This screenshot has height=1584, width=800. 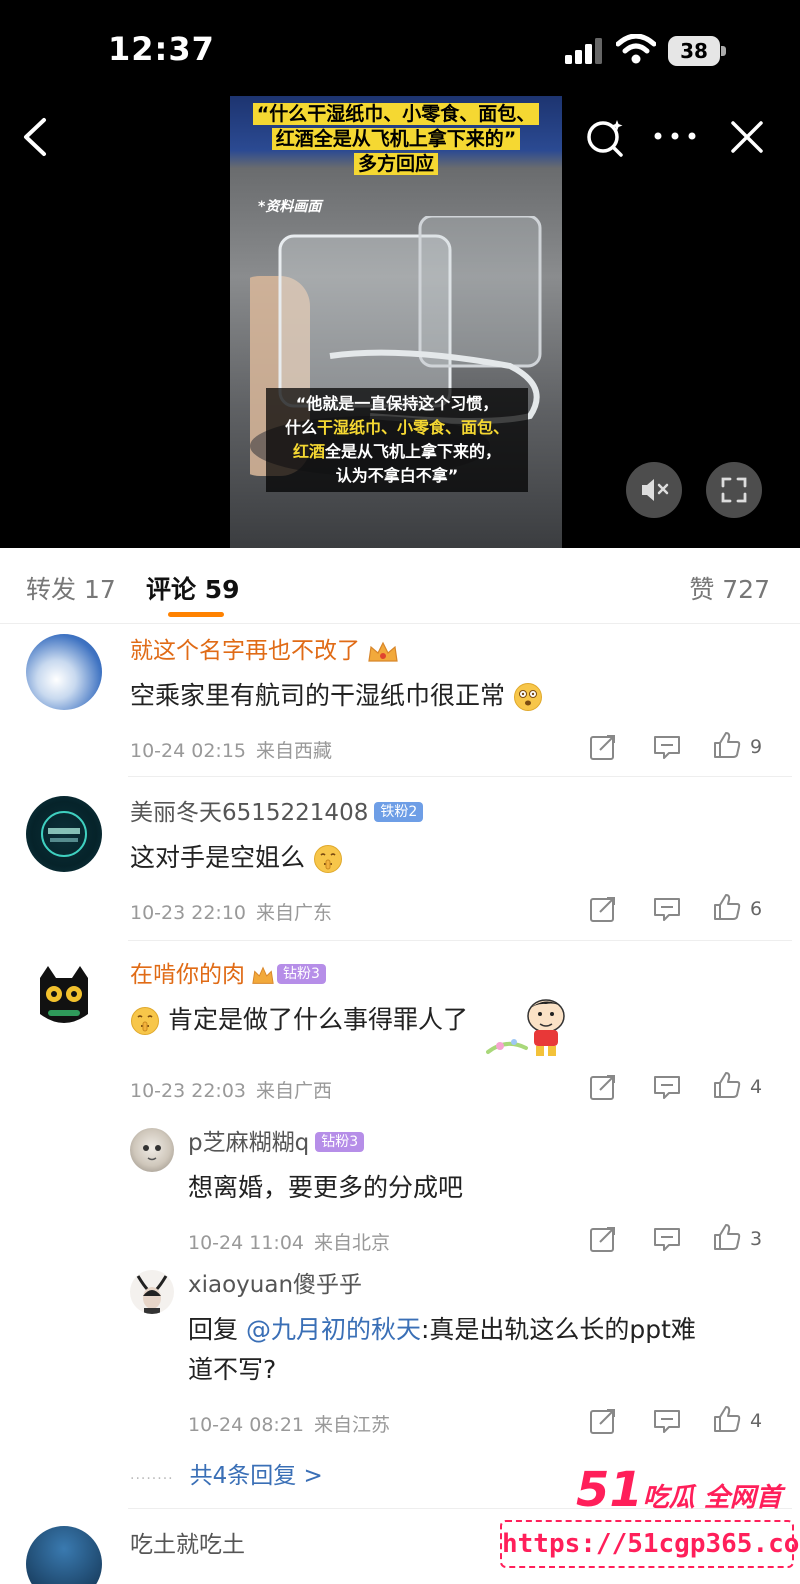 I want to click on caption-line4: 认为不拿白不拿”, so click(x=397, y=475).